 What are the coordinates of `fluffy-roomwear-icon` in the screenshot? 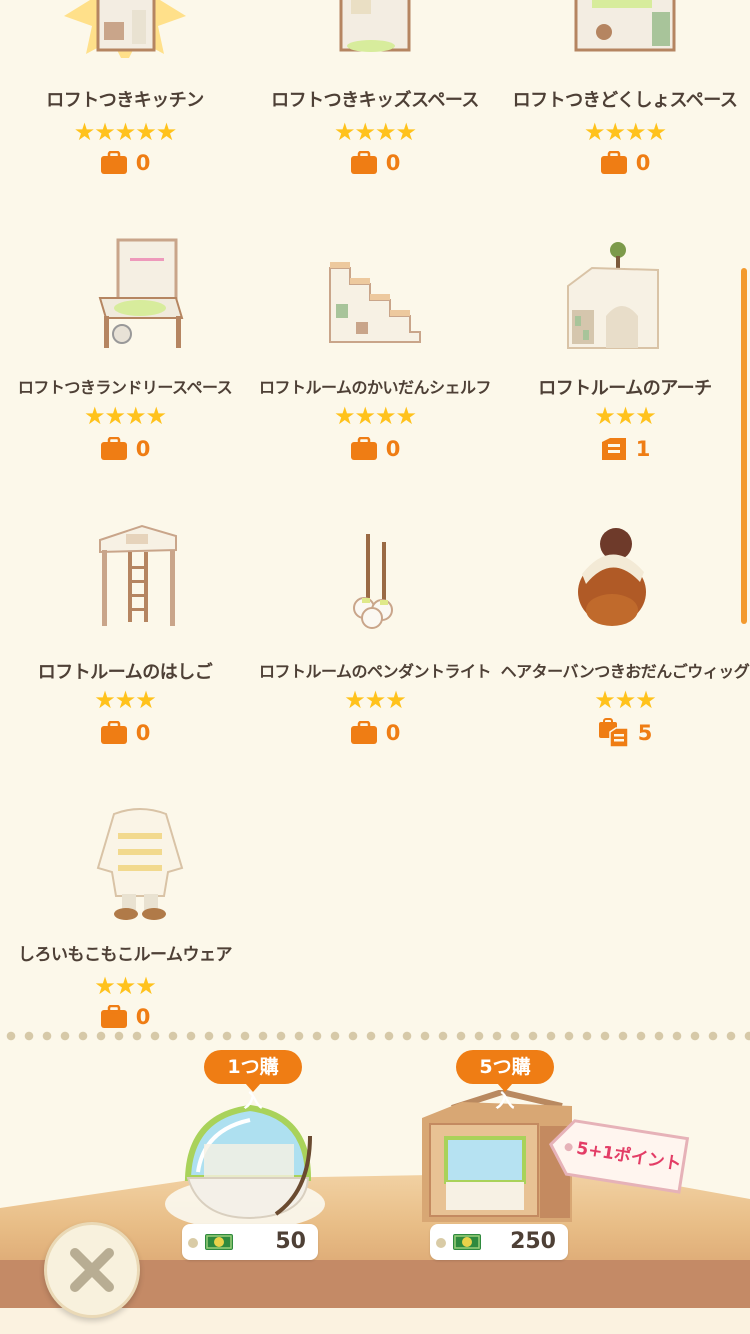 It's located at (140, 864).